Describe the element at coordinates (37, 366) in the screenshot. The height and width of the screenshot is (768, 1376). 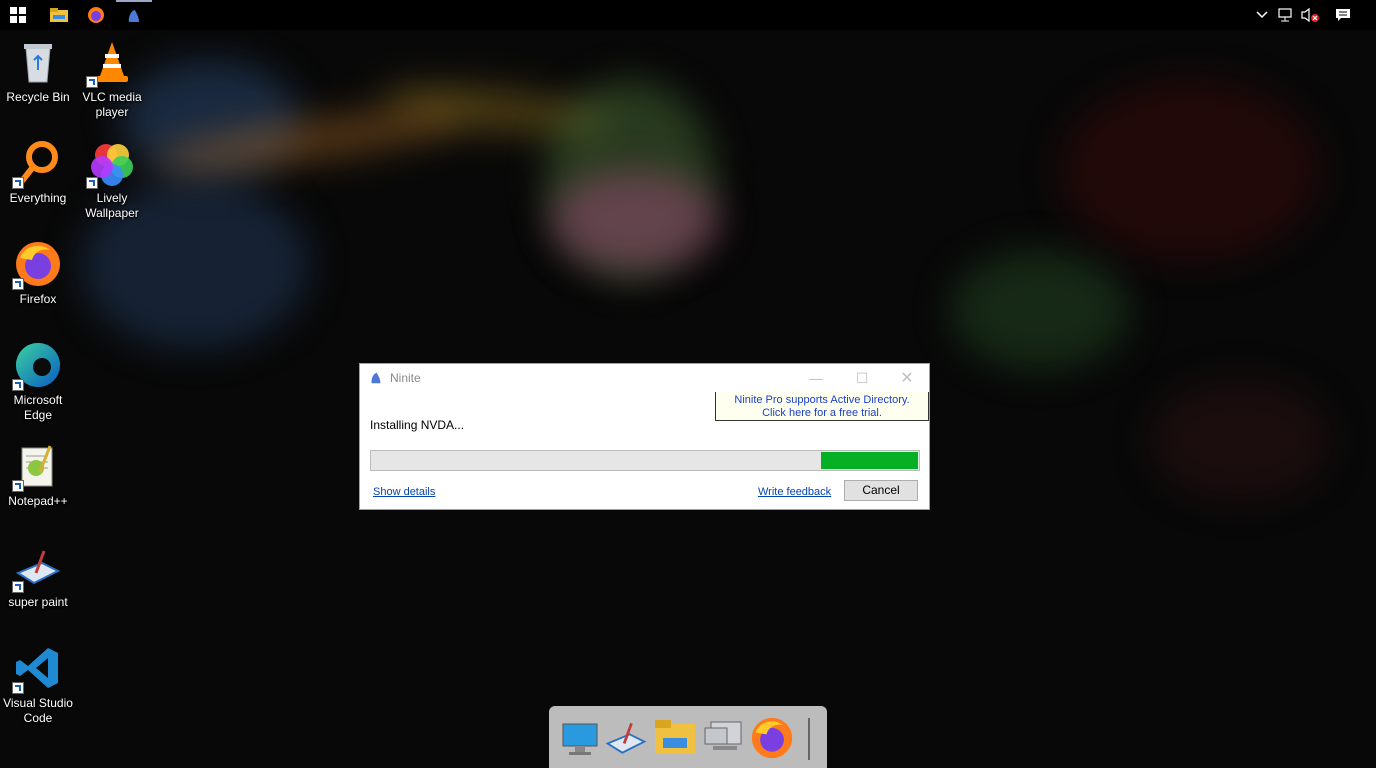
I see `edge-icon` at that location.